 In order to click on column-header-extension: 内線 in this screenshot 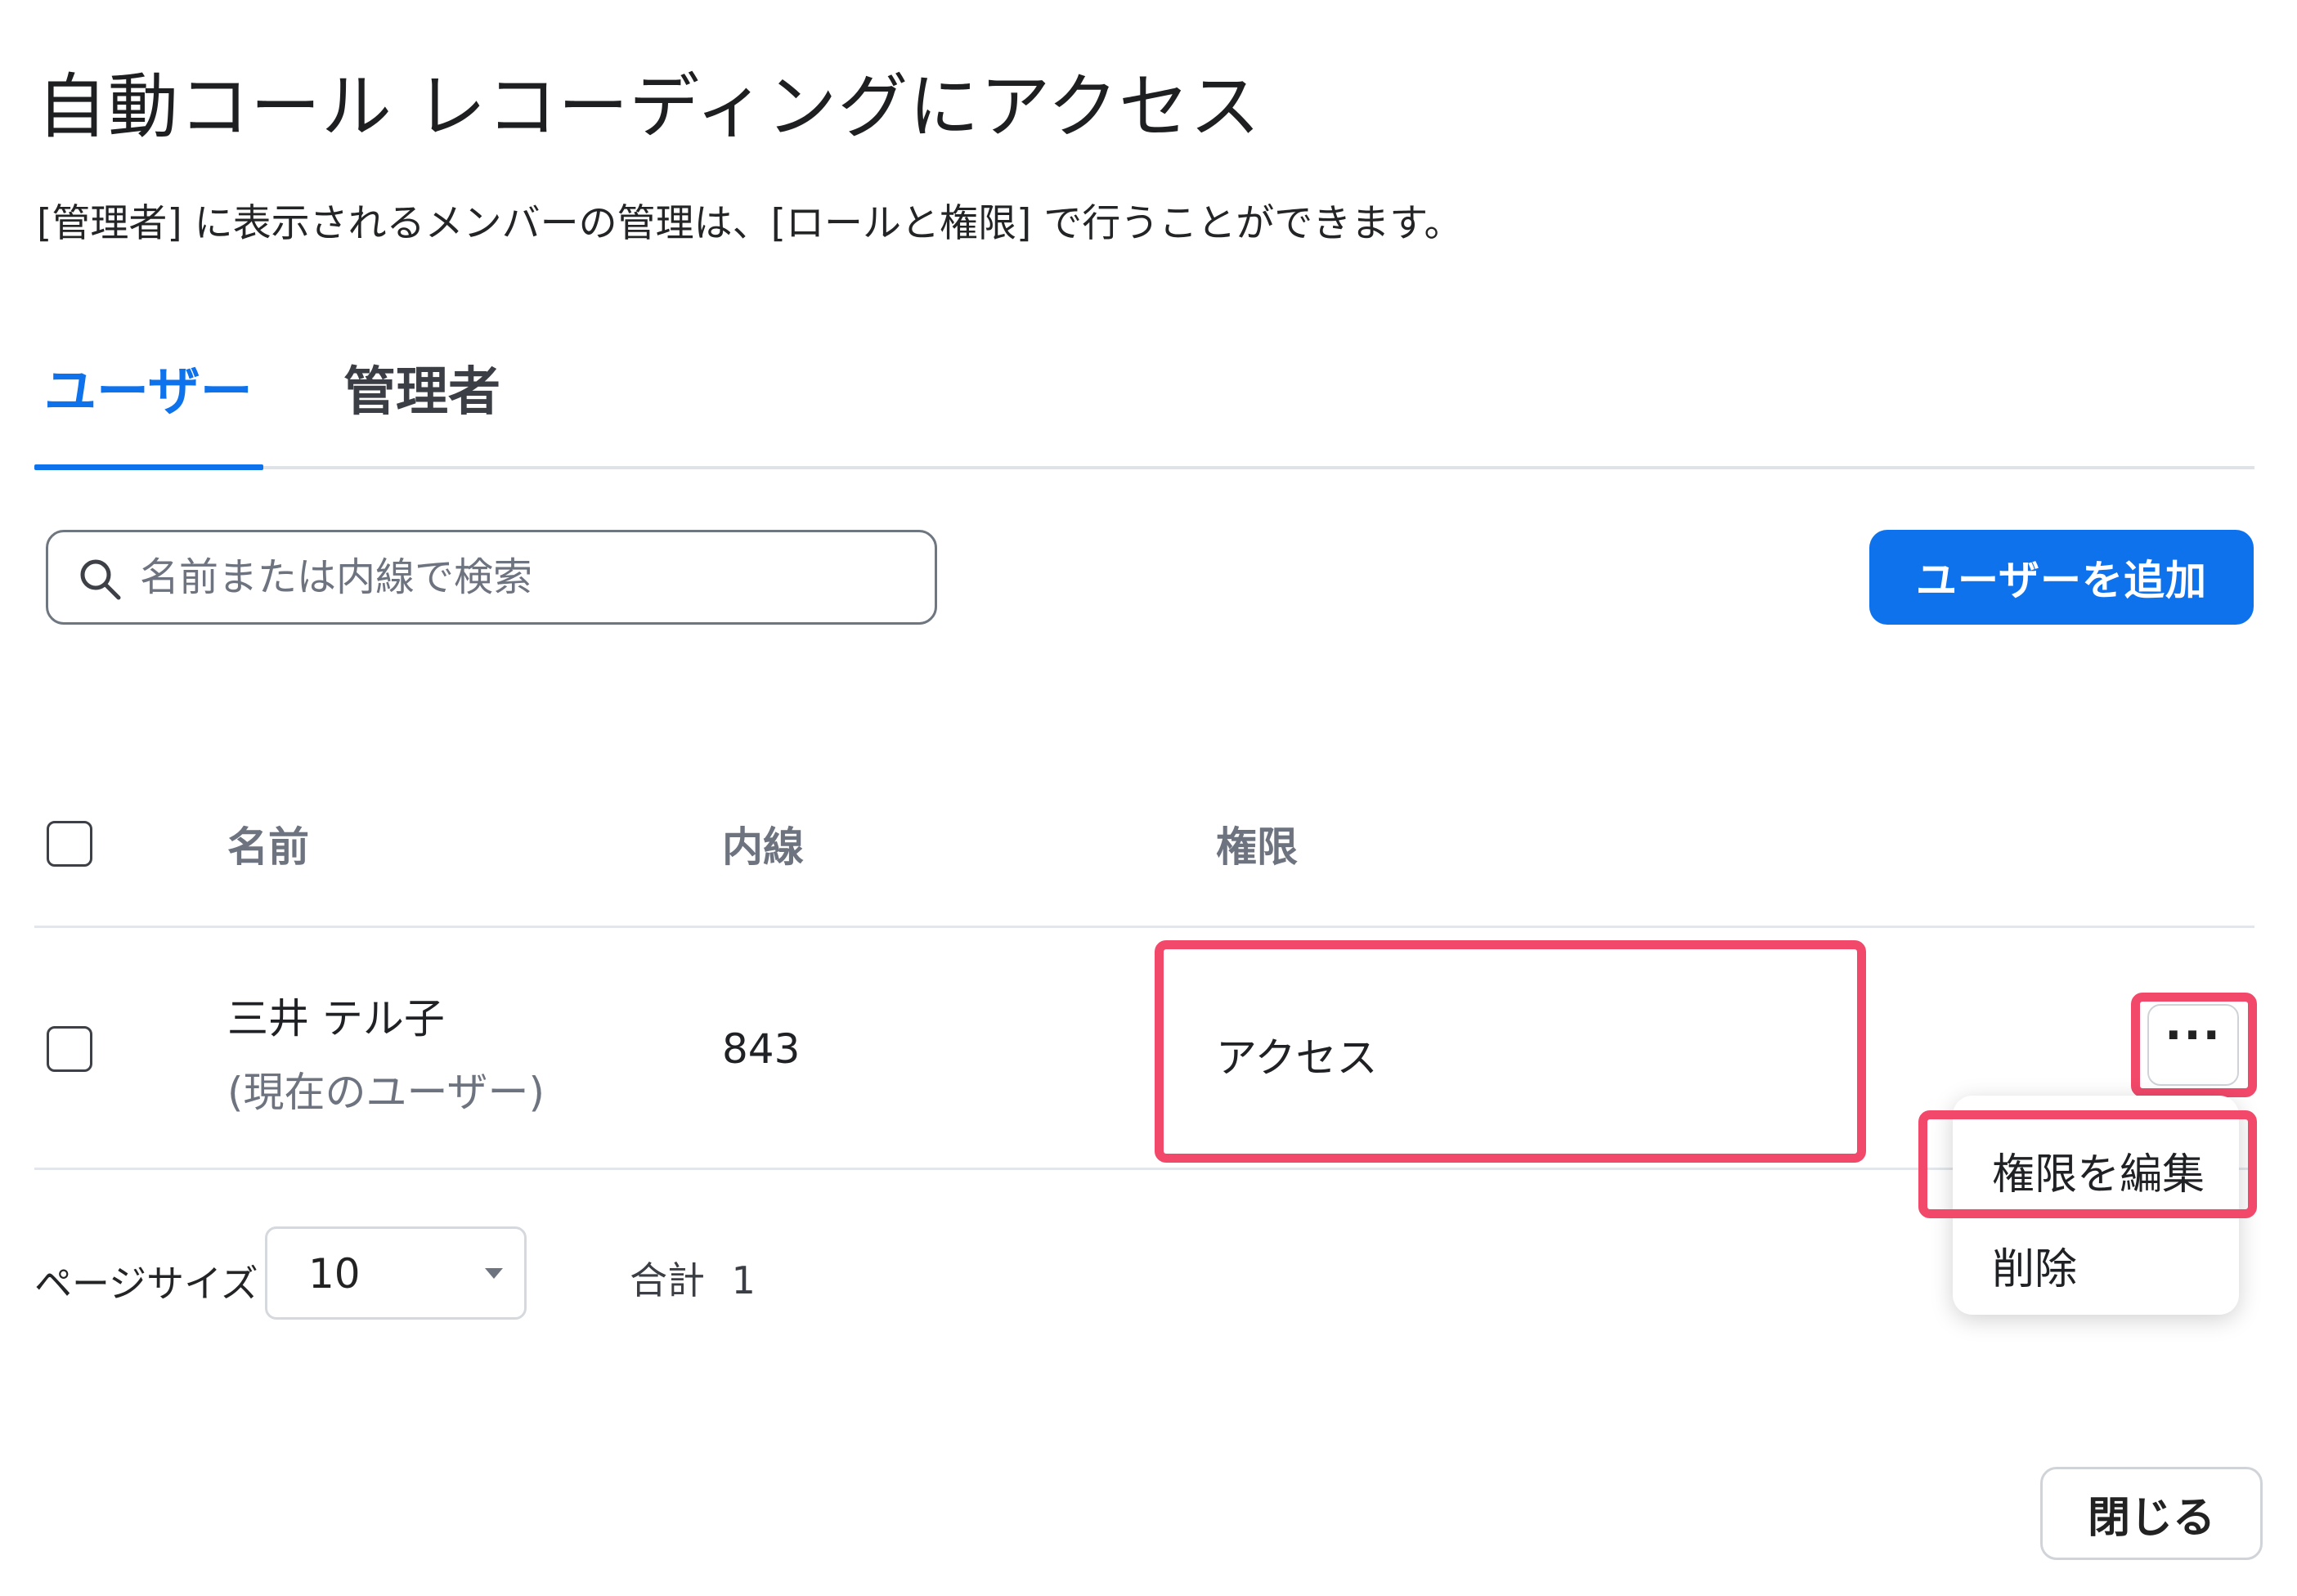, I will do `click(763, 847)`.